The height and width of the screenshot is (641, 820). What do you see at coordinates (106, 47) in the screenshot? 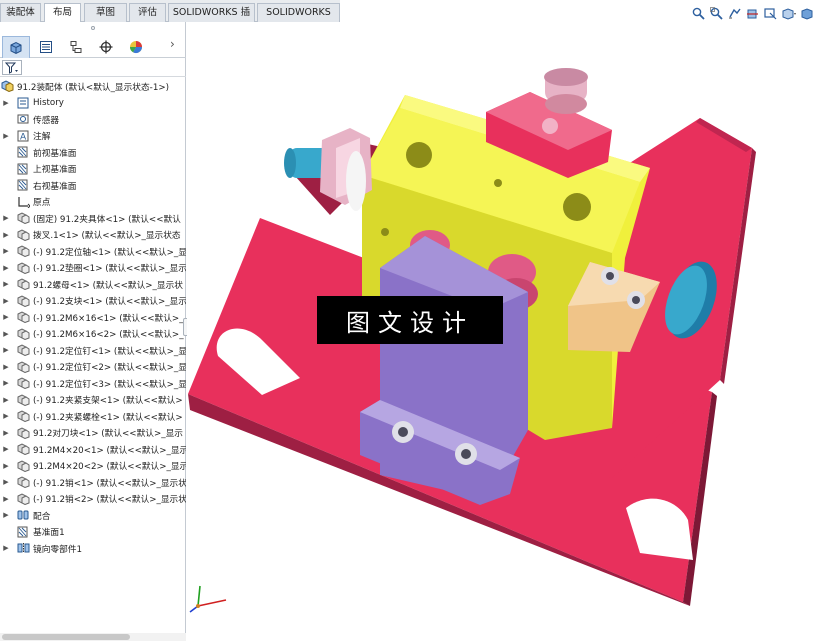
I see `dimxpert-manager-tab` at bounding box center [106, 47].